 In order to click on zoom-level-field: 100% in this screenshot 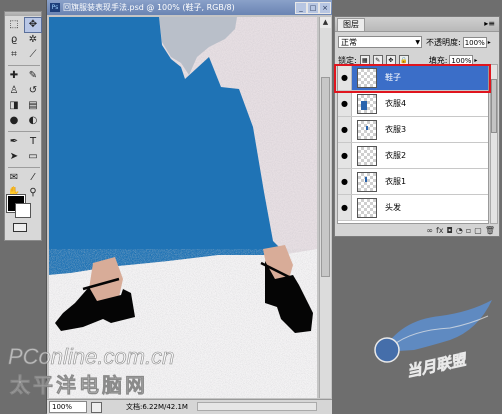, I will do `click(68, 407)`.